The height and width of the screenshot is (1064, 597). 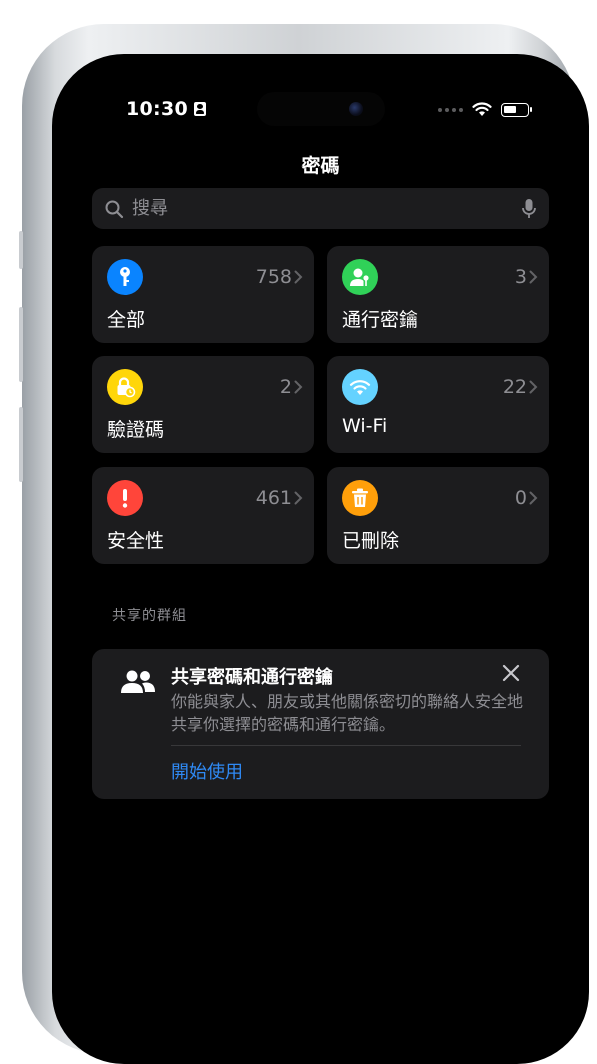 I want to click on category-count: 3, so click(x=520, y=277).